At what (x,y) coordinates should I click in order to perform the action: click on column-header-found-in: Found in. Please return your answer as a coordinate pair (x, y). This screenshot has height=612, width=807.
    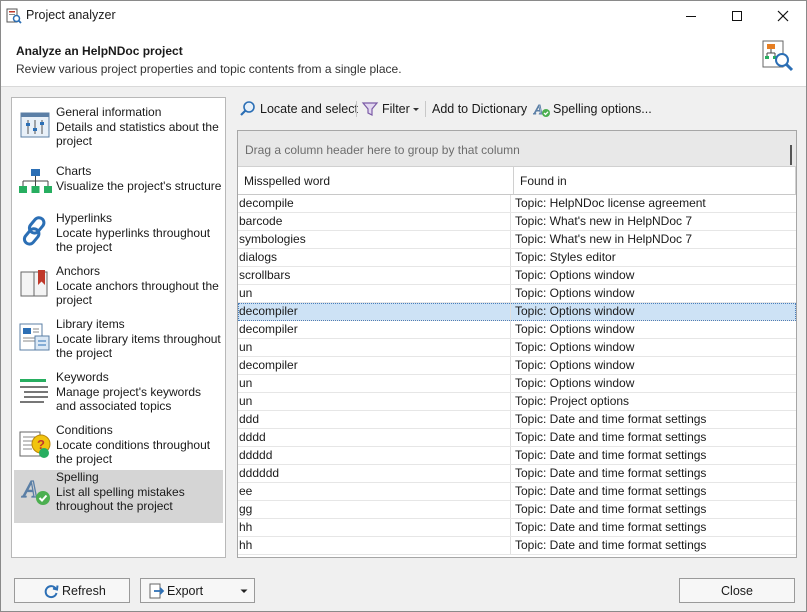
    Looking at the image, I should click on (655, 181).